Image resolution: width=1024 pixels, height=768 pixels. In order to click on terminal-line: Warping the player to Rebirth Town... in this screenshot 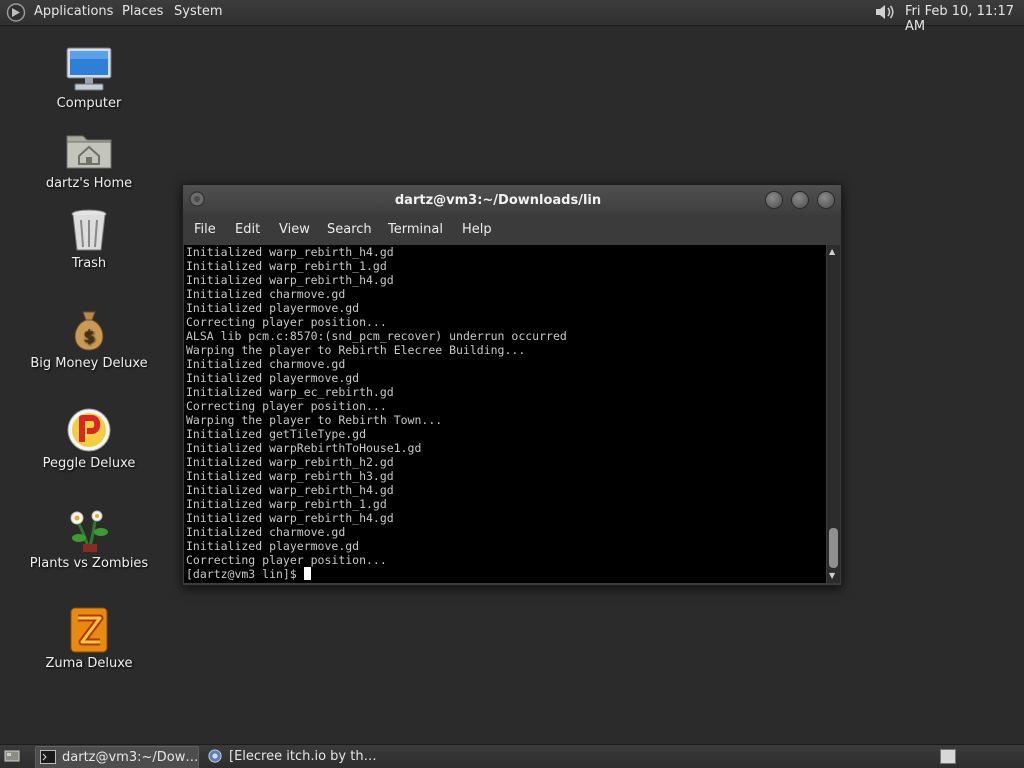, I will do `click(314, 420)`.